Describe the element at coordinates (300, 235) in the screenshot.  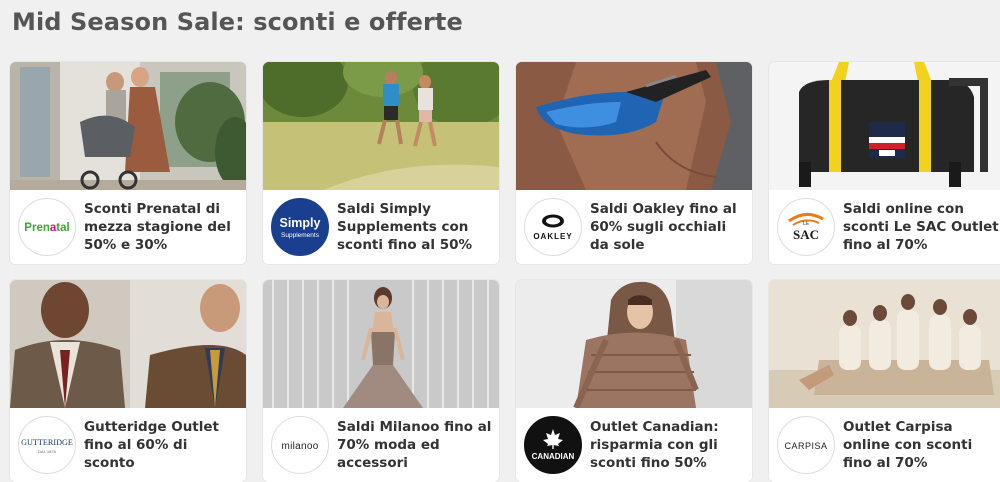
I see `simply-logo-subtext: Supplements` at that location.